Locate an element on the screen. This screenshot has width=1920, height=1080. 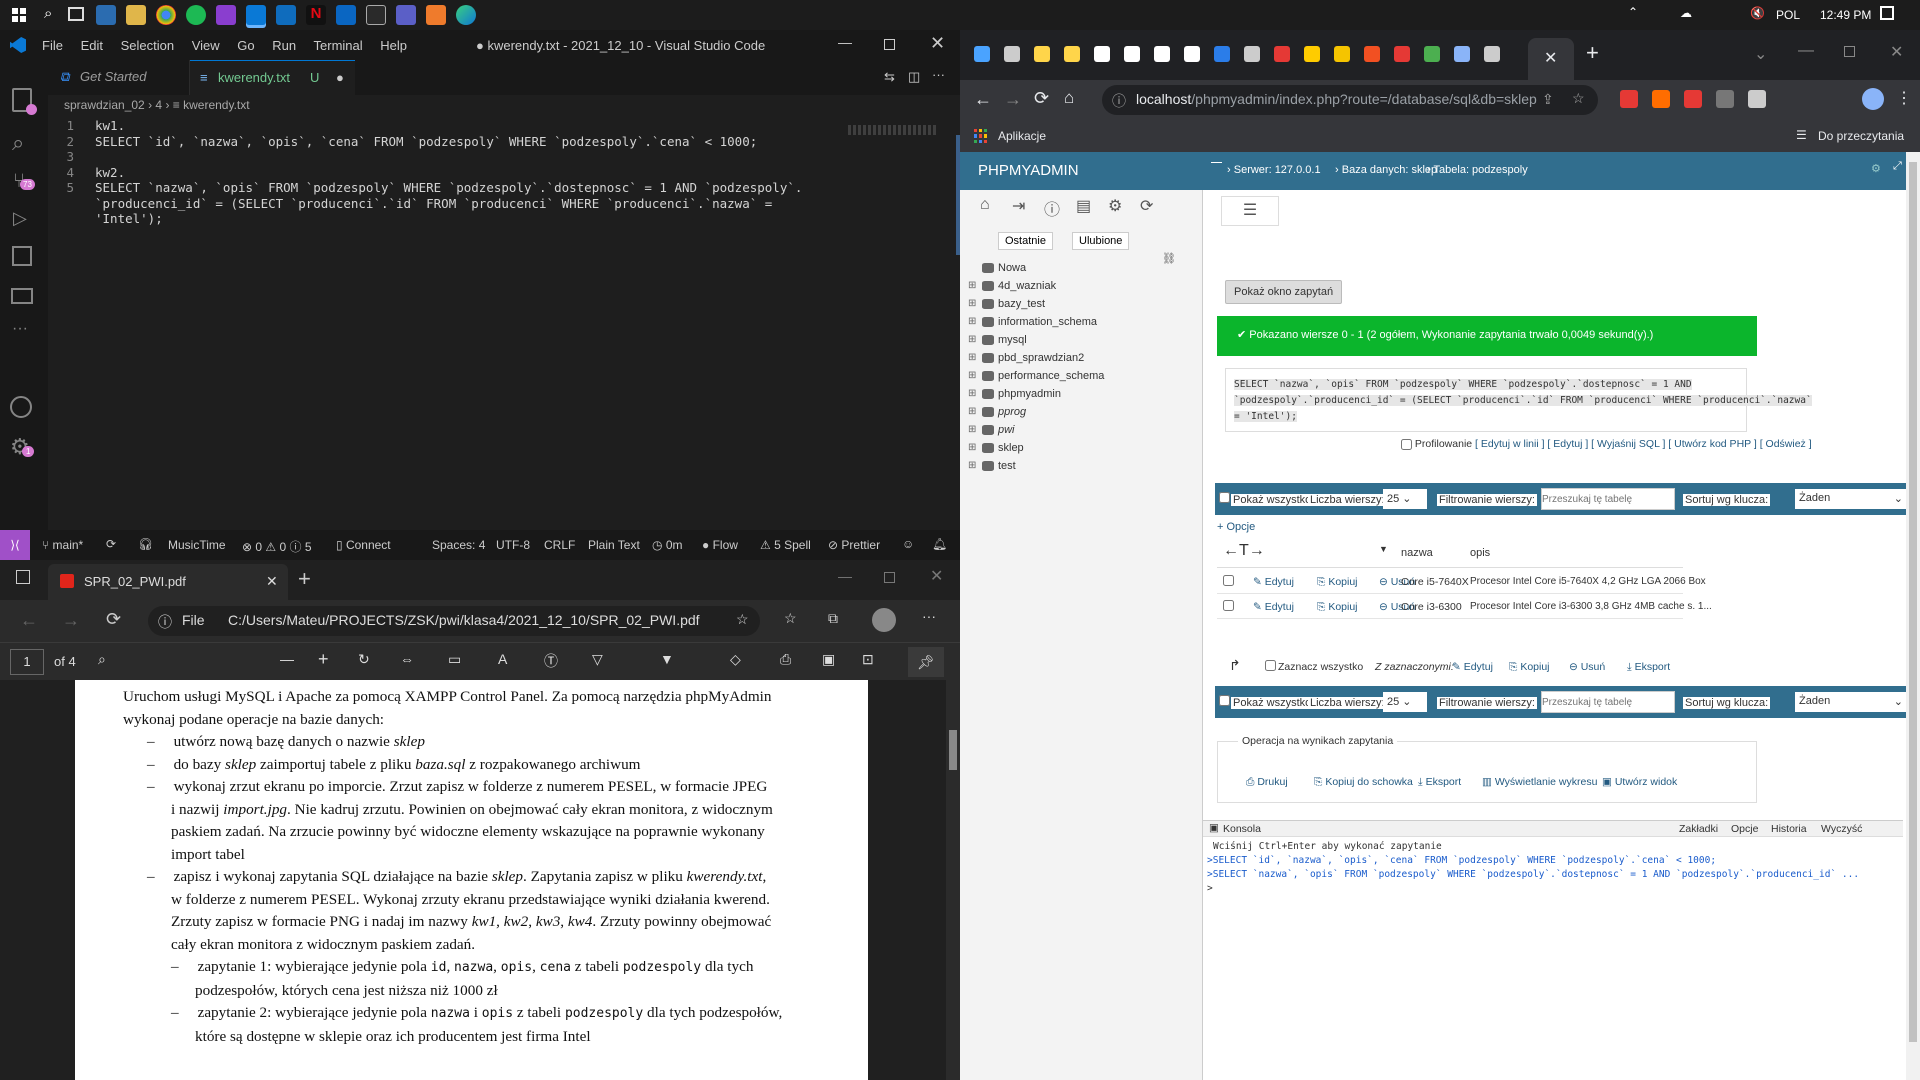
chrome-menu-icon: ⋮ is located at coordinates (1904, 98).